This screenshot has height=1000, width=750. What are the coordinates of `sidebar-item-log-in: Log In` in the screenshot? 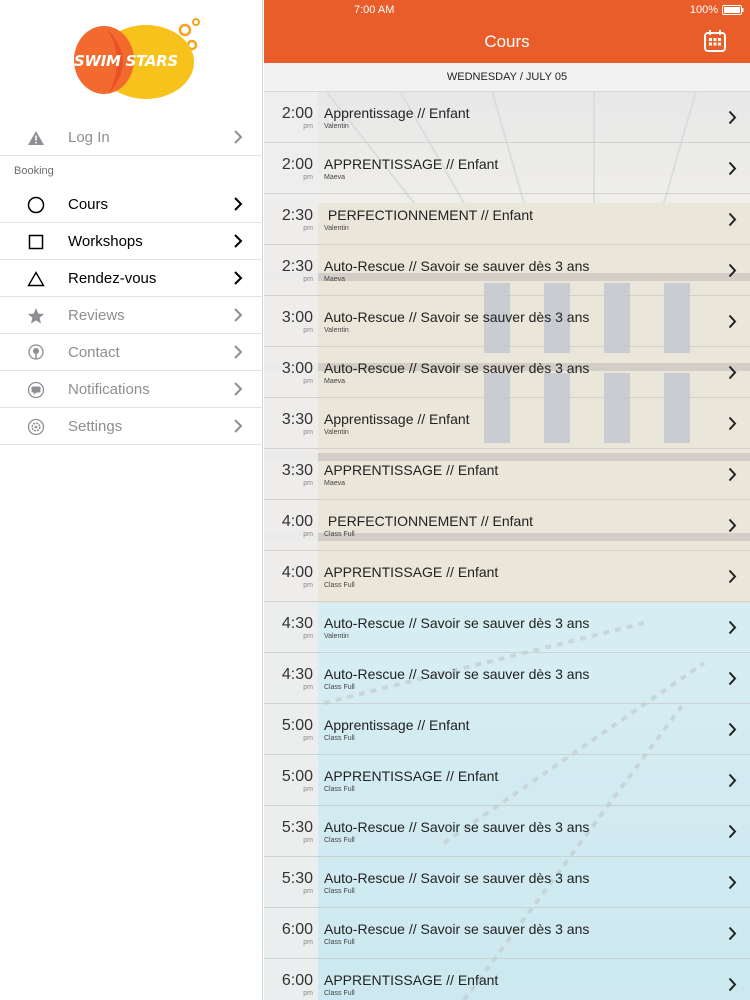 It's located at (131, 137).